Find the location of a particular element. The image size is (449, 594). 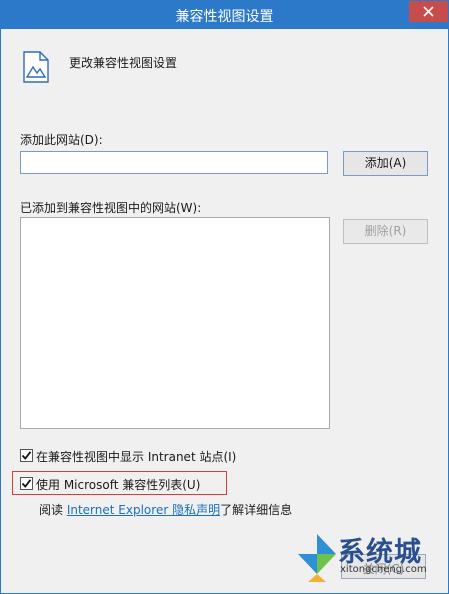

watermark-url: xitongcheng.com is located at coordinates (383, 569).